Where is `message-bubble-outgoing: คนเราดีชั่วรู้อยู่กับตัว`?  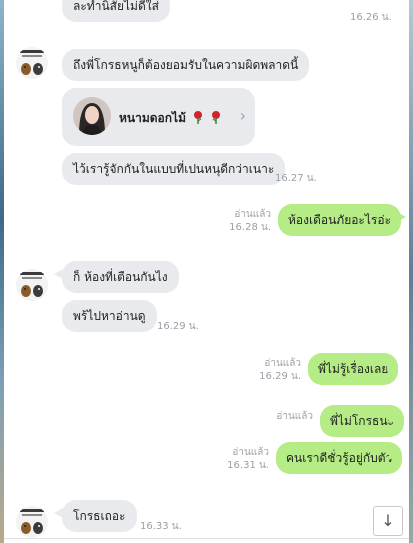
message-bubble-outgoing: คนเราดีชั่วรู้อยู่กับตัว is located at coordinates (339, 458).